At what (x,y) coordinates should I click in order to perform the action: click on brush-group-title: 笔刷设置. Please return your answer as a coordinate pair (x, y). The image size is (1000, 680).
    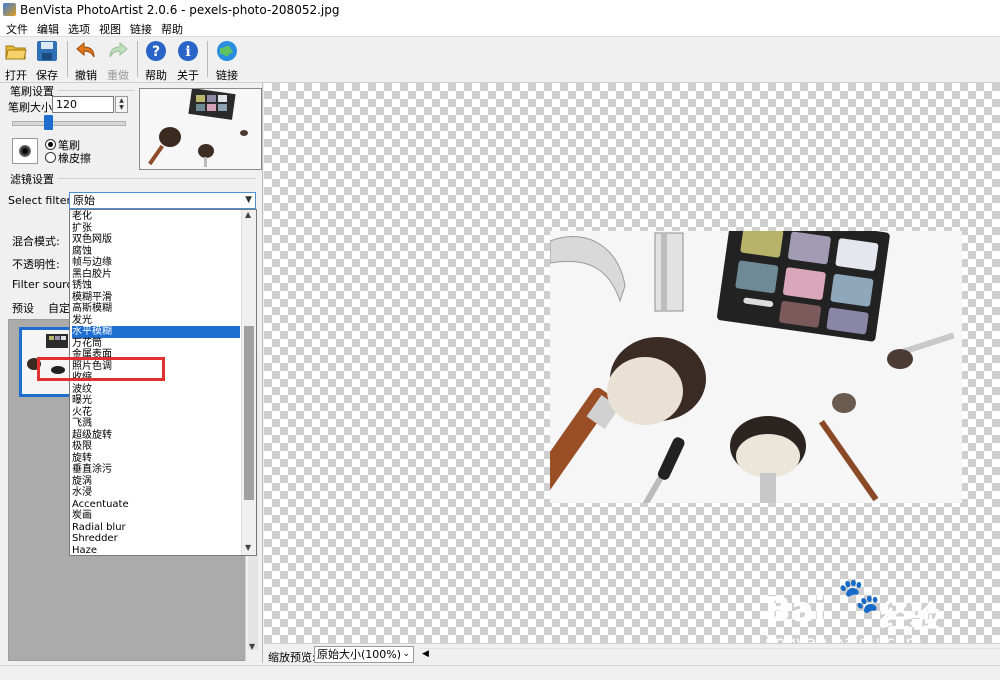
    Looking at the image, I should click on (32, 91).